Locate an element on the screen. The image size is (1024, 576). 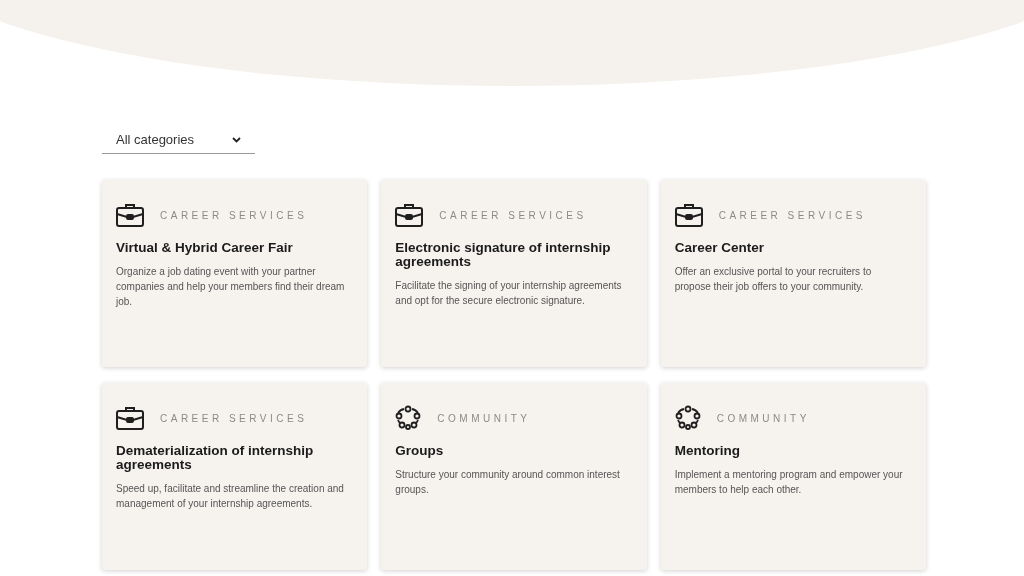
card-title: Career Center is located at coordinates (719, 248).